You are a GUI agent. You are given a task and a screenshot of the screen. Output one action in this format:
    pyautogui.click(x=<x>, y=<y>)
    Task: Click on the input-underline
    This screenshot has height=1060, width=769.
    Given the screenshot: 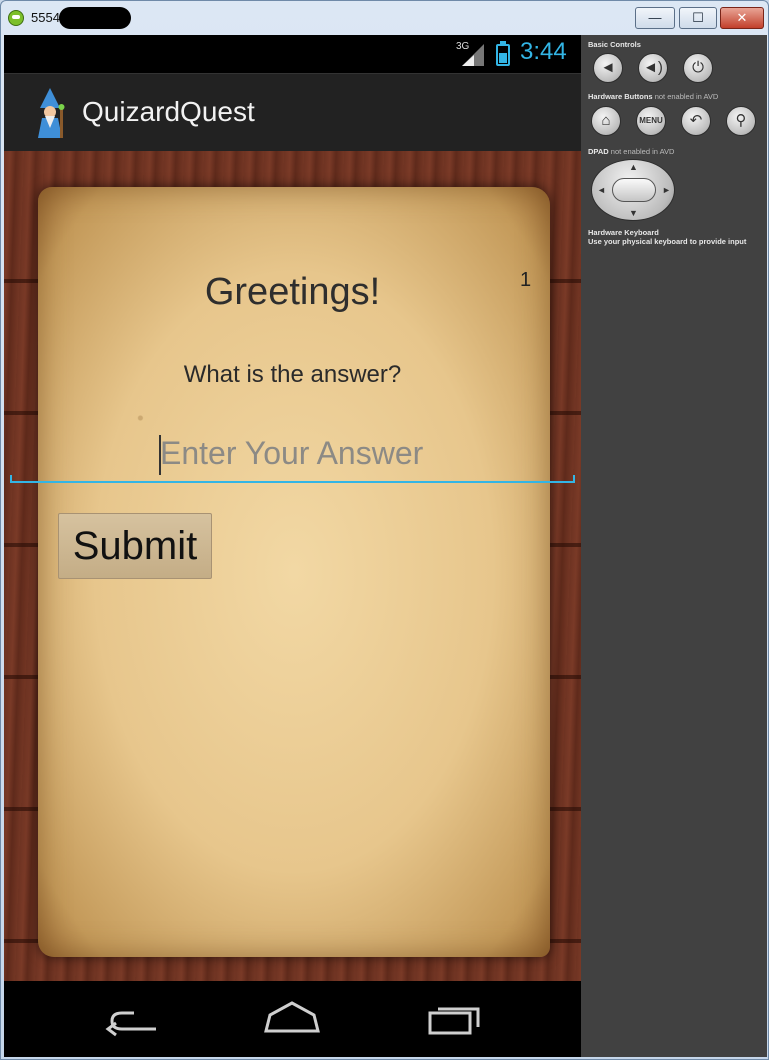 What is the action you would take?
    pyautogui.click(x=292, y=482)
    